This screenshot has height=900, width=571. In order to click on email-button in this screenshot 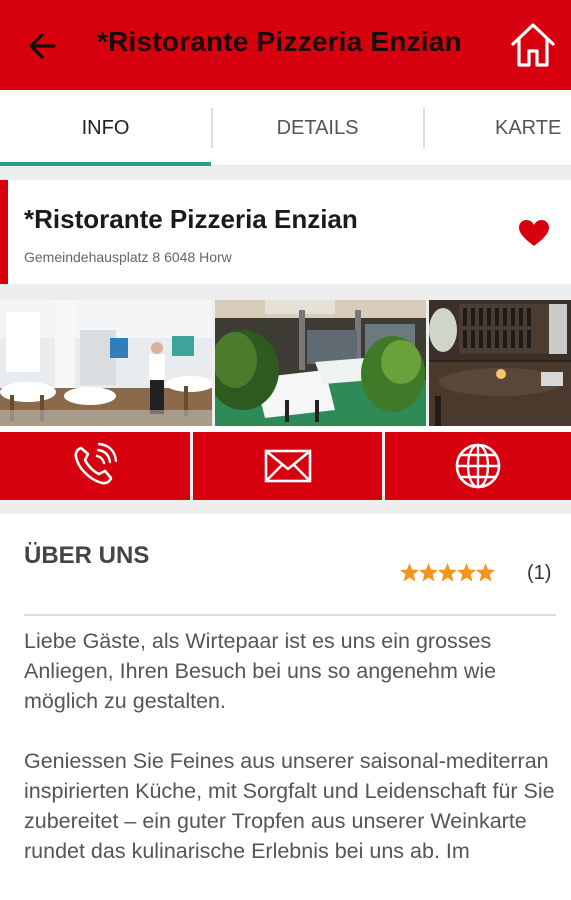, I will do `click(287, 466)`.